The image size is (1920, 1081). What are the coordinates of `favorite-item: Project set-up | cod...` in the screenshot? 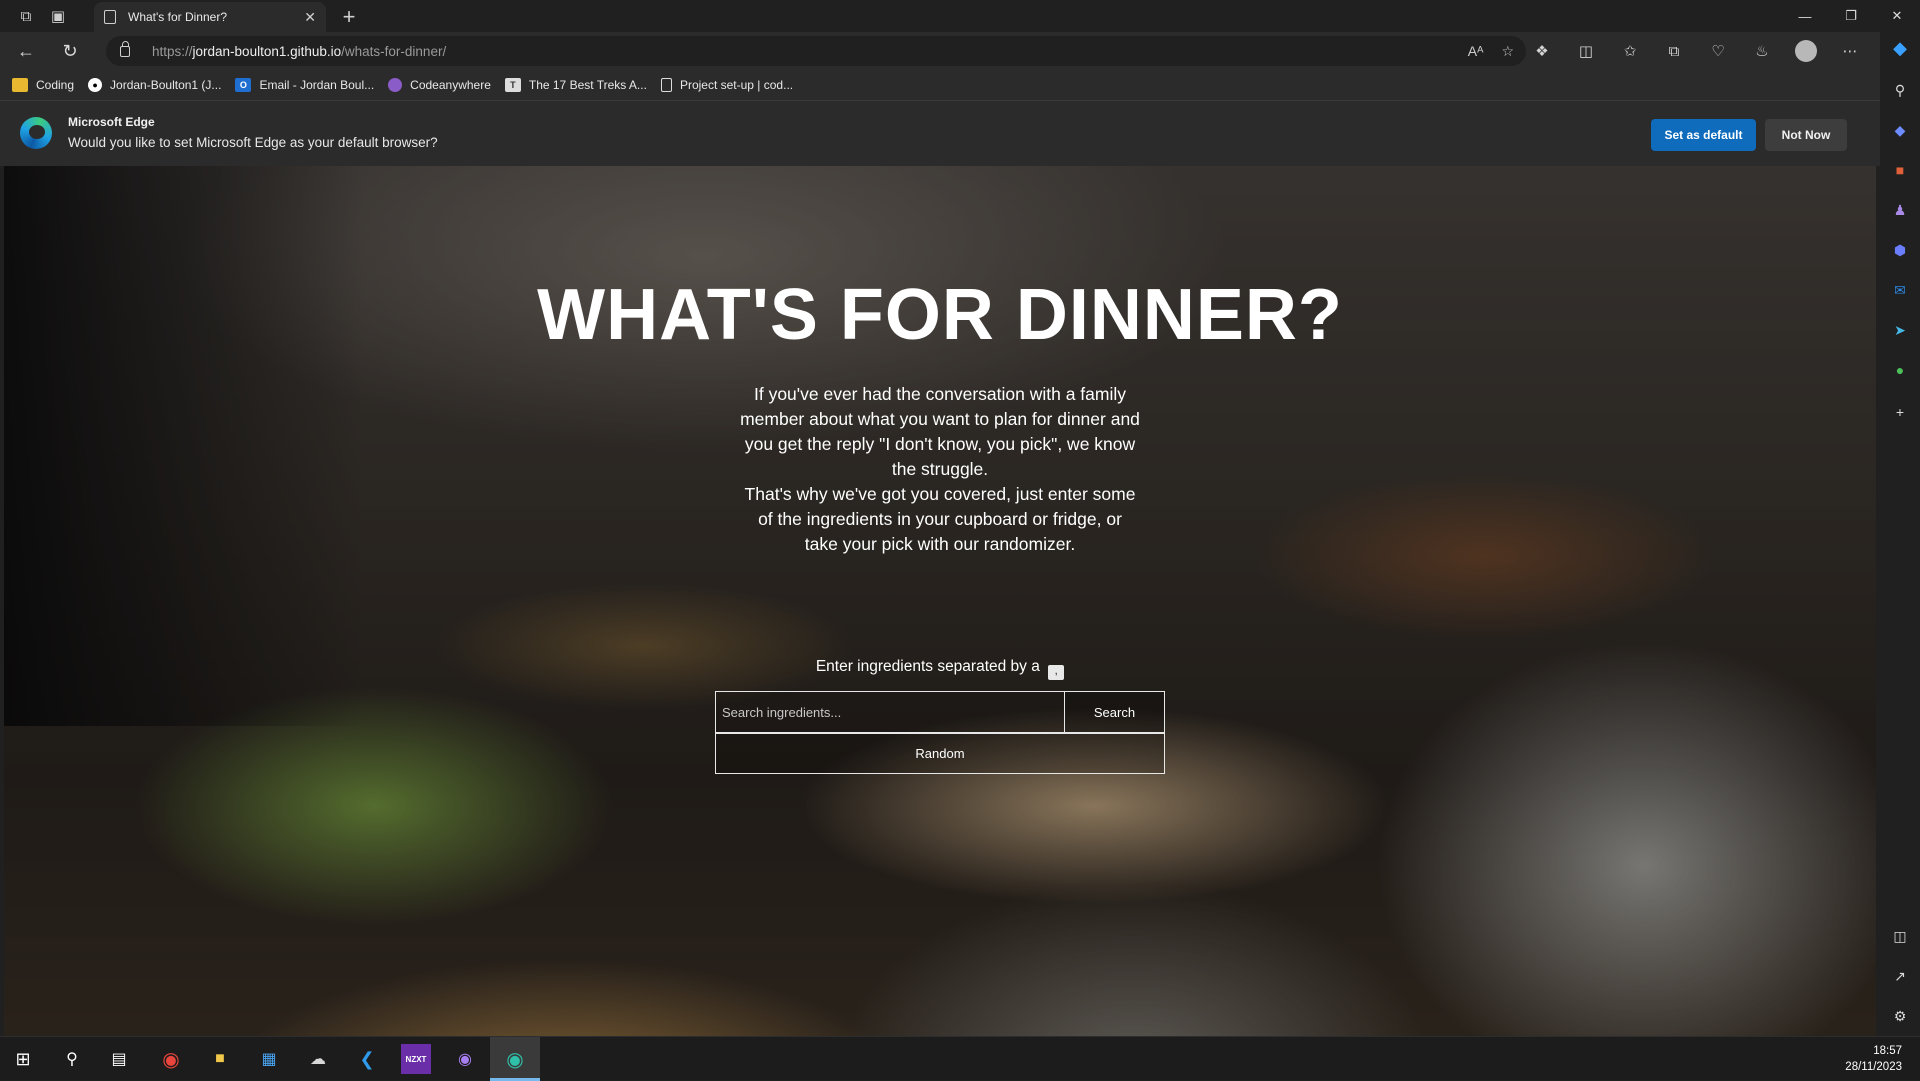 It's located at (726, 85).